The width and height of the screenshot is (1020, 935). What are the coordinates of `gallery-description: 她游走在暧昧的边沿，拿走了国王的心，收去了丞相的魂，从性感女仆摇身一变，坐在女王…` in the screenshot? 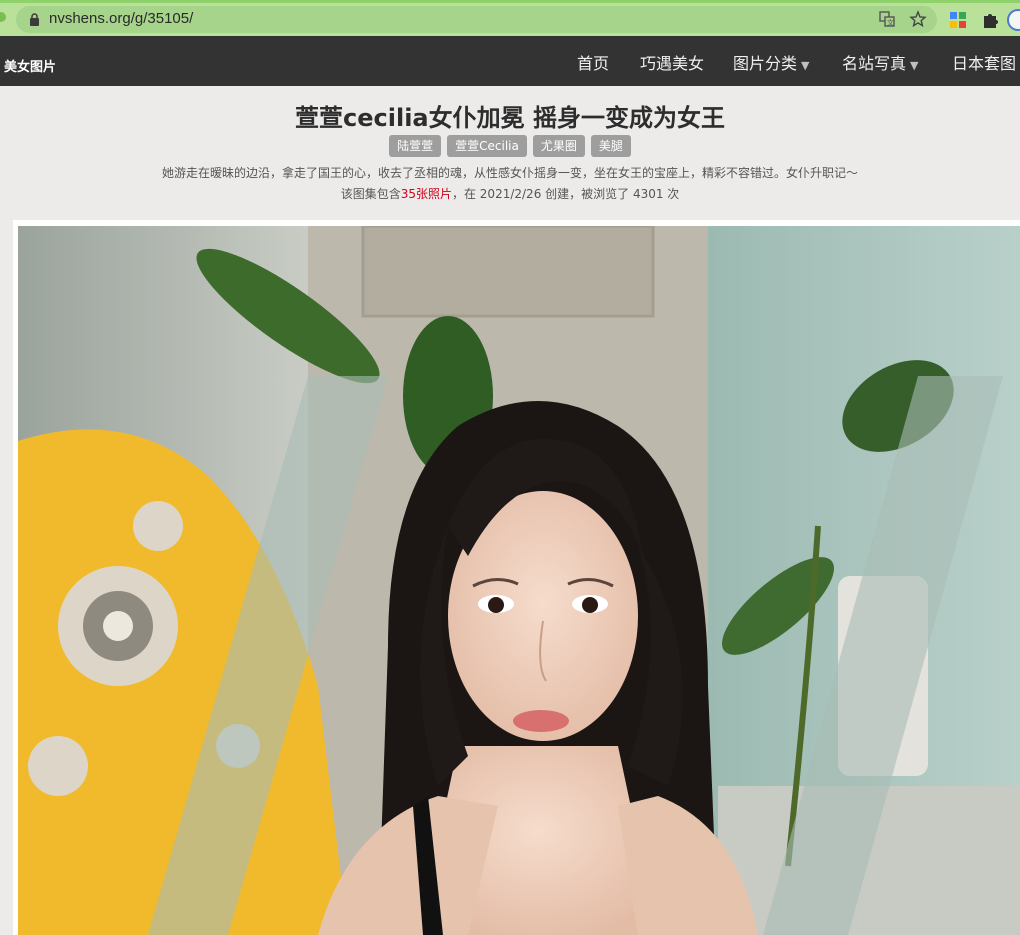 It's located at (509, 173).